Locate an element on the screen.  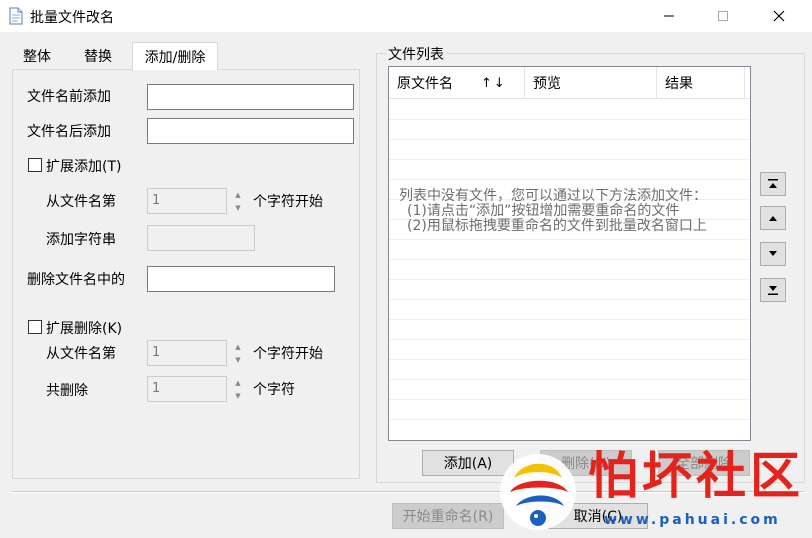
minimize-button is located at coordinates (669, 16).